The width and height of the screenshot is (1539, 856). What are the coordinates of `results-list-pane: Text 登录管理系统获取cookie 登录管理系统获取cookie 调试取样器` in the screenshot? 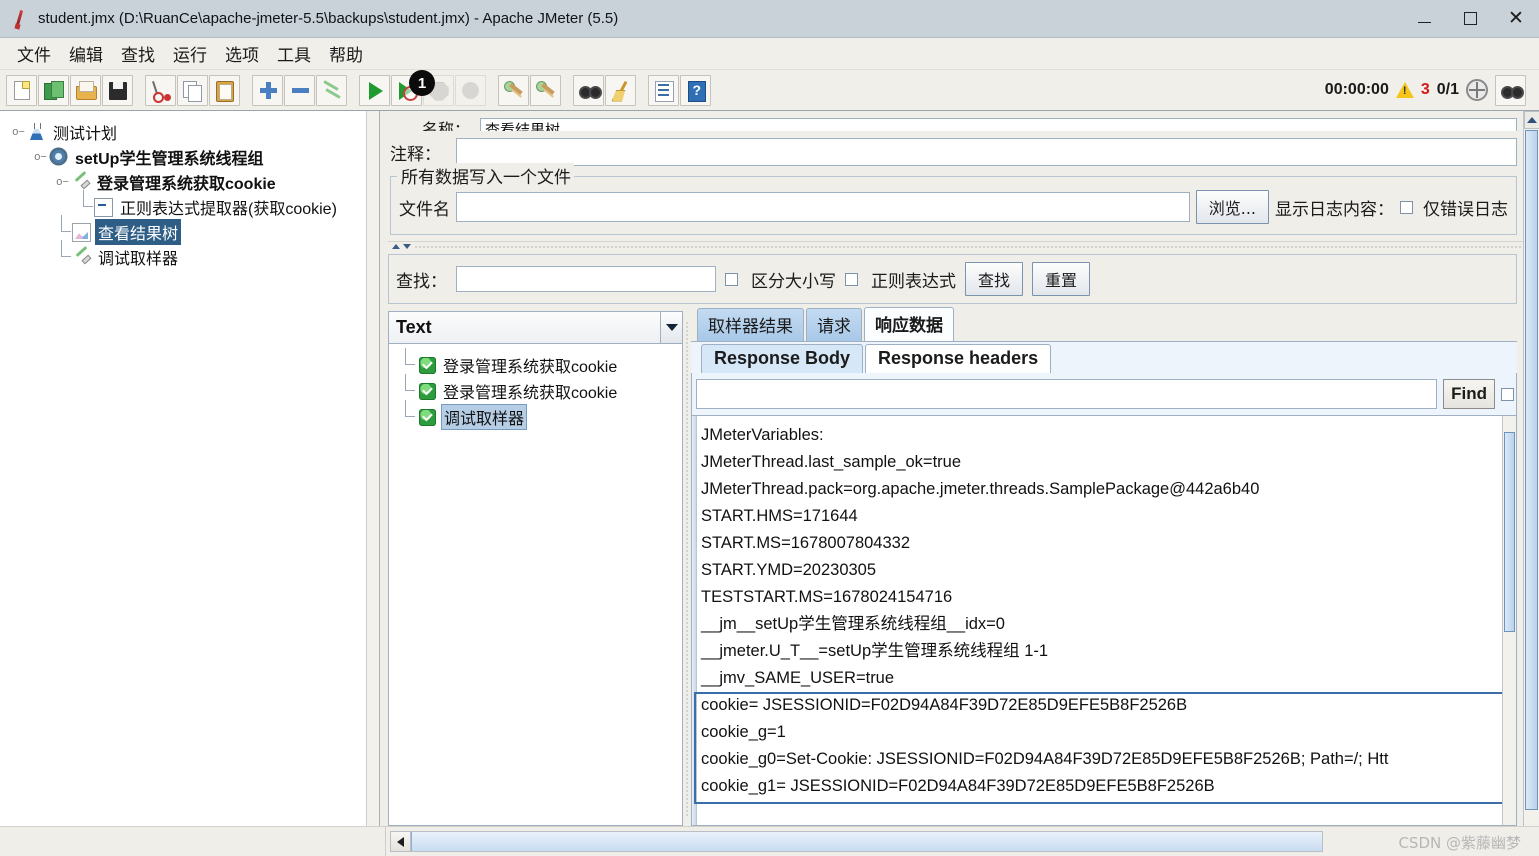 It's located at (535, 568).